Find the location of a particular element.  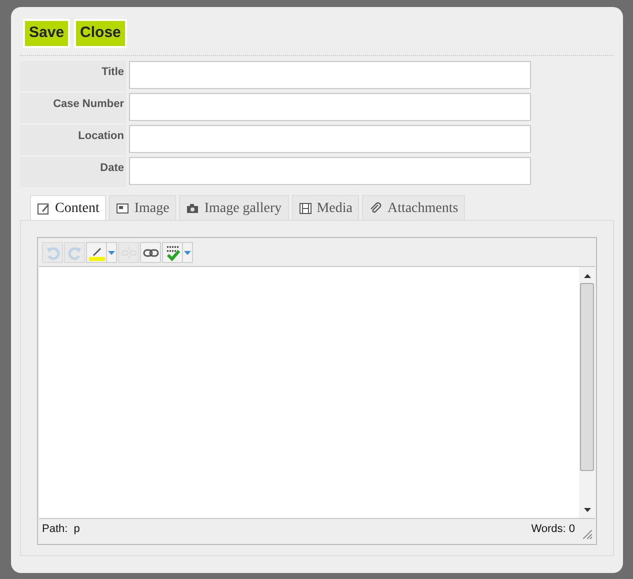

camera-icon is located at coordinates (193, 208).